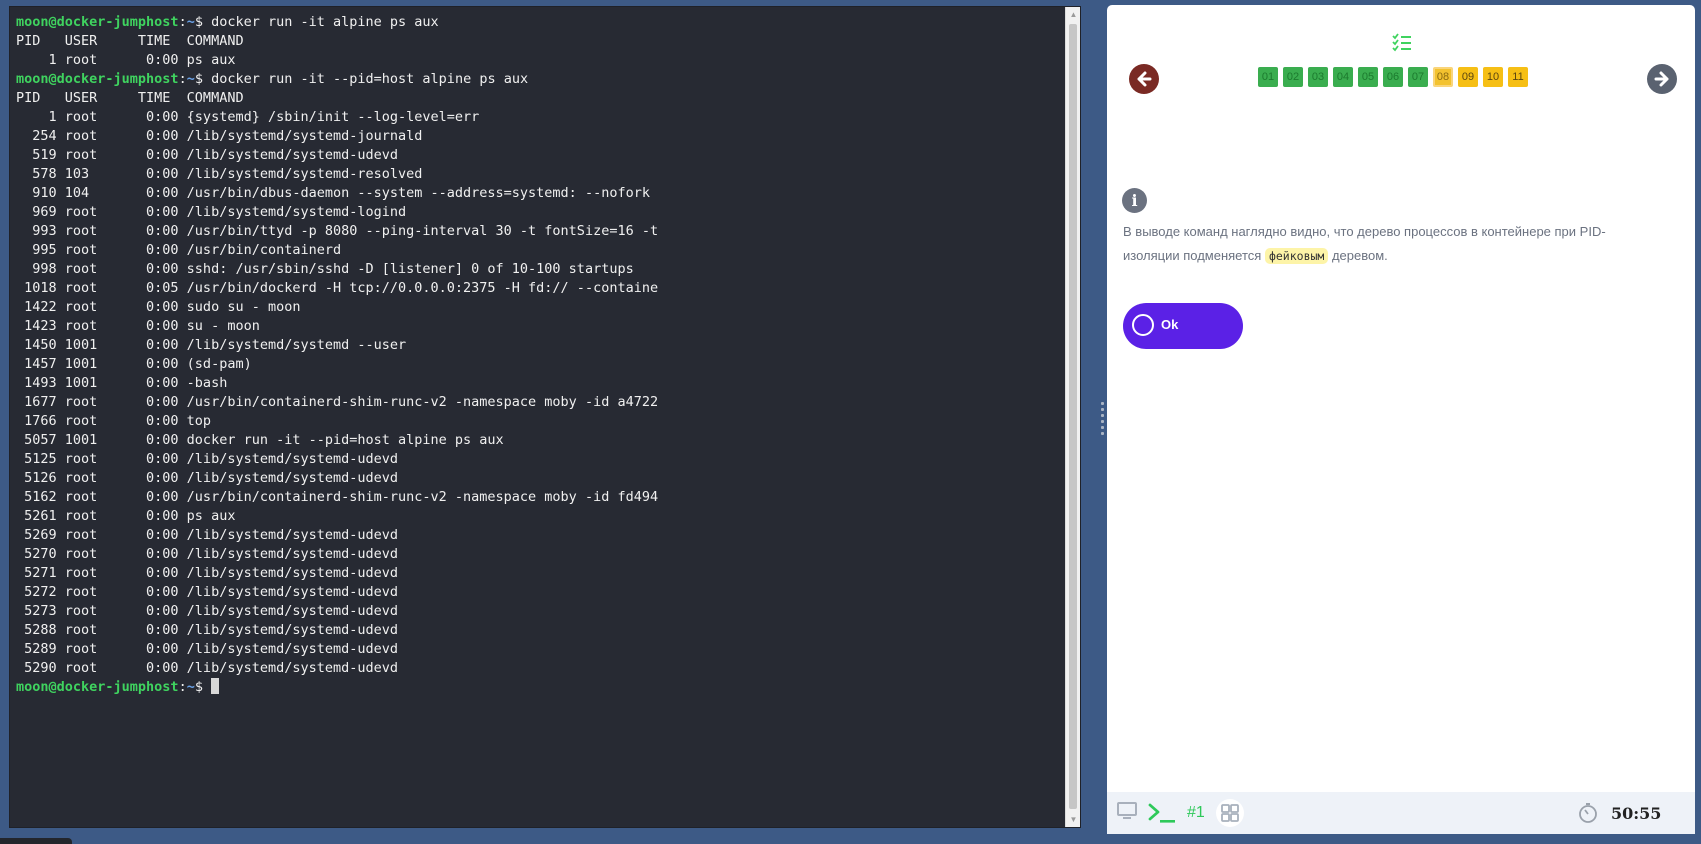  What do you see at coordinates (1402, 42) in the screenshot?
I see `tasks-list-icon` at bounding box center [1402, 42].